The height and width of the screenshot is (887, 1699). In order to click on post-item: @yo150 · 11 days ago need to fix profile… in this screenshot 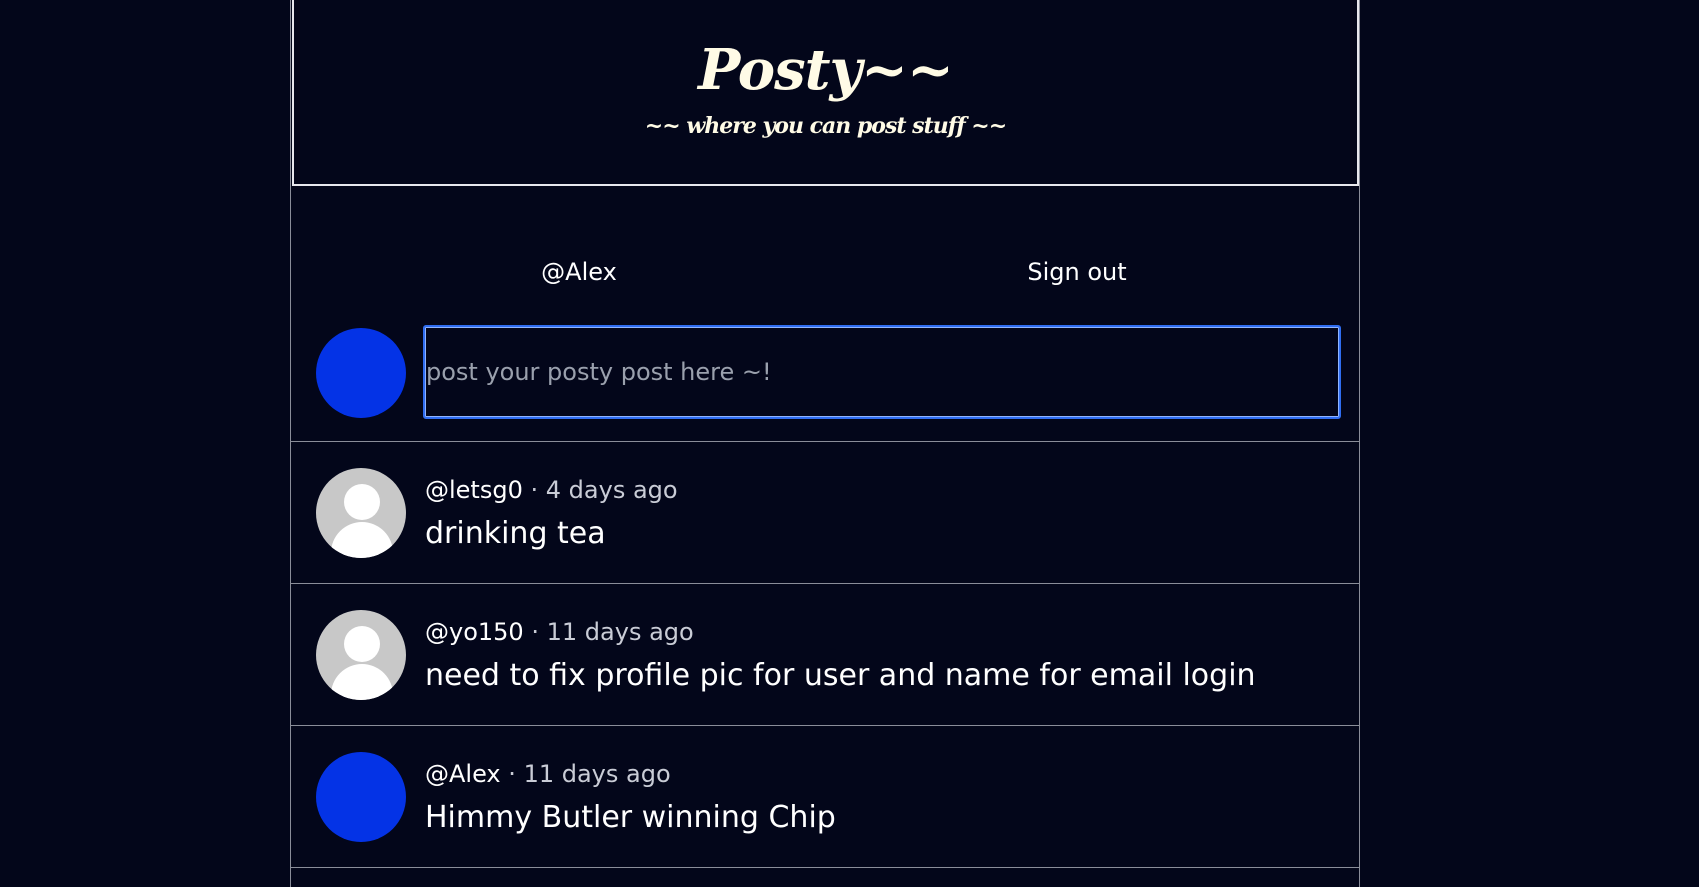, I will do `click(825, 655)`.